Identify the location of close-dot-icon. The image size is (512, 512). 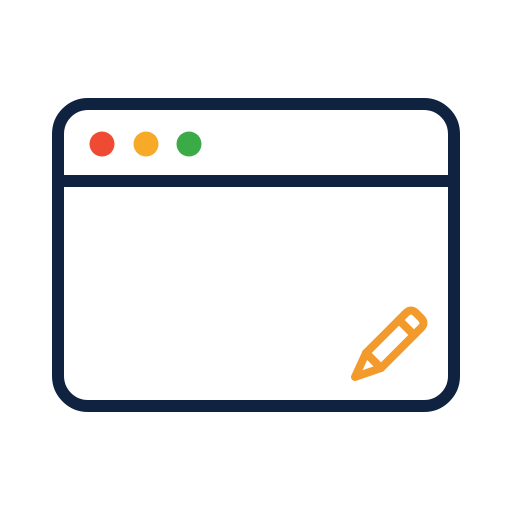
(102, 144).